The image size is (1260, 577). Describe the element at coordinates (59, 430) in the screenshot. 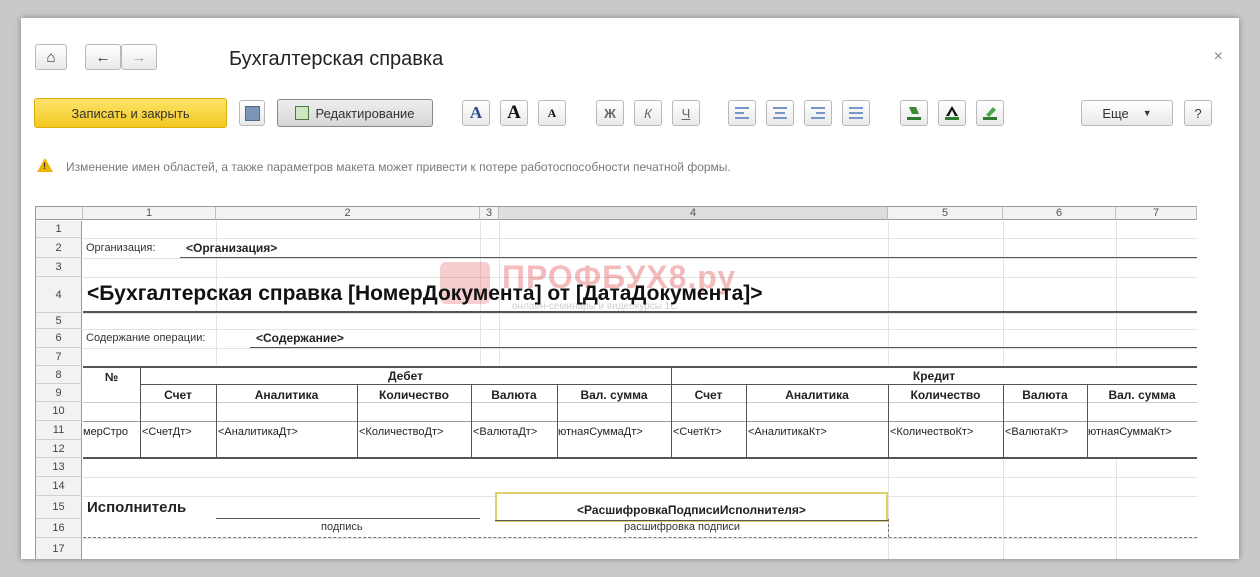

I see `row-number: 11` at that location.